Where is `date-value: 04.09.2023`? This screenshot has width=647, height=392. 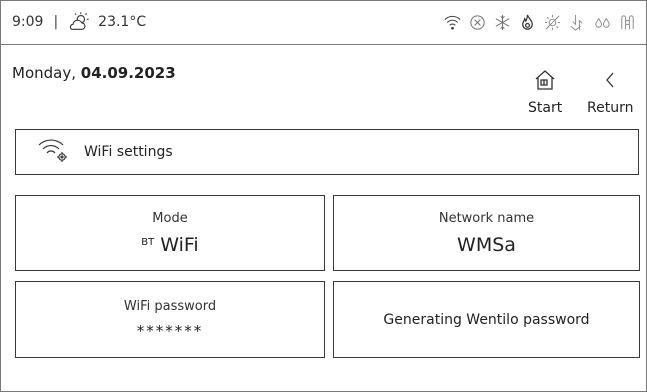
date-value: 04.09.2023 is located at coordinates (128, 73).